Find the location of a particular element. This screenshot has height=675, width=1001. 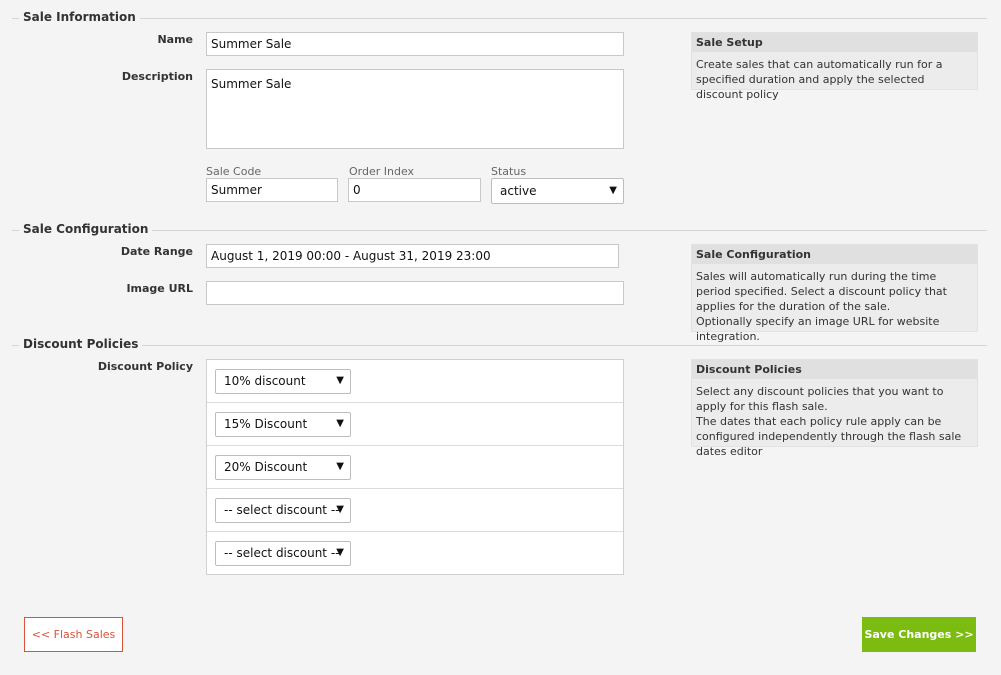

image-url-label: Image URL is located at coordinates (159, 288).